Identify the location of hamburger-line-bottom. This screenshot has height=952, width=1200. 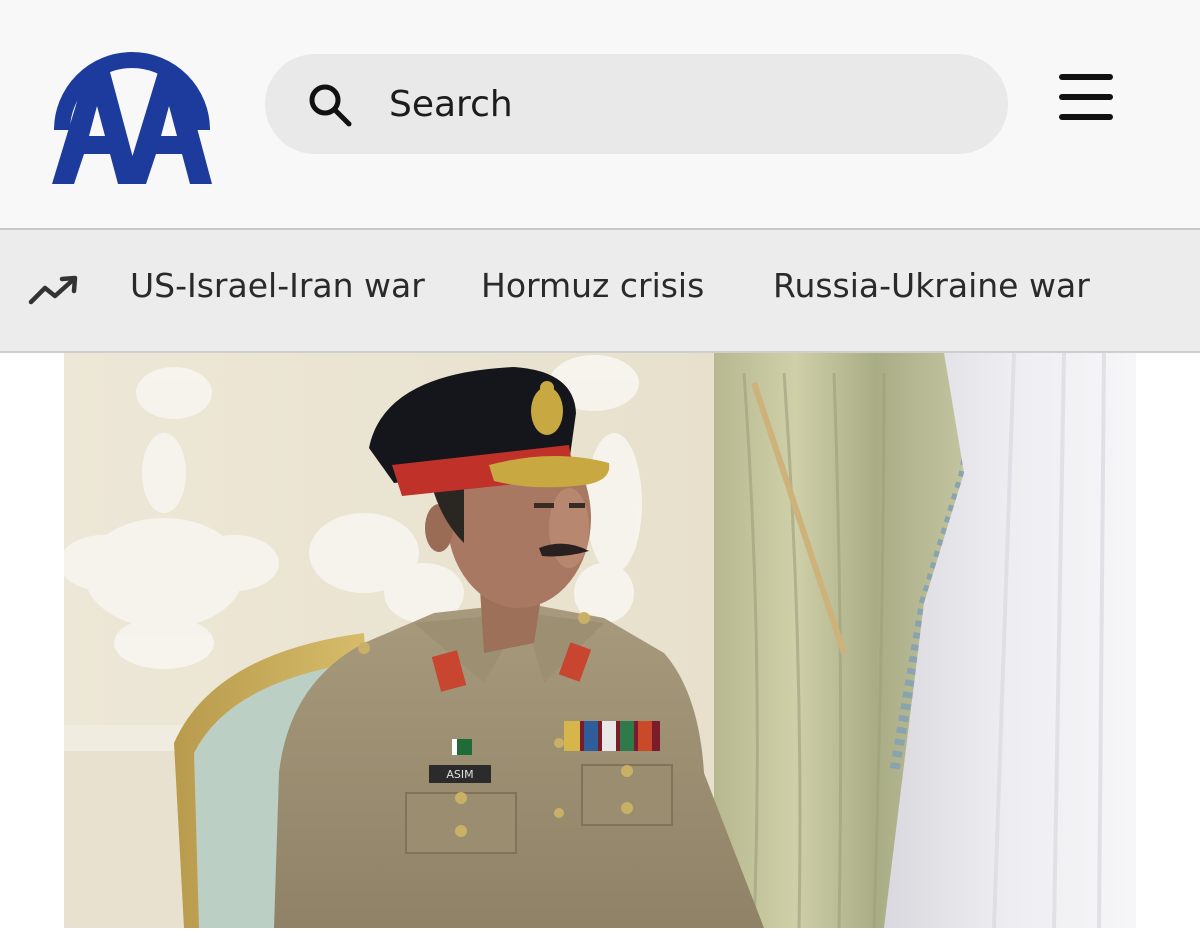
(1086, 117).